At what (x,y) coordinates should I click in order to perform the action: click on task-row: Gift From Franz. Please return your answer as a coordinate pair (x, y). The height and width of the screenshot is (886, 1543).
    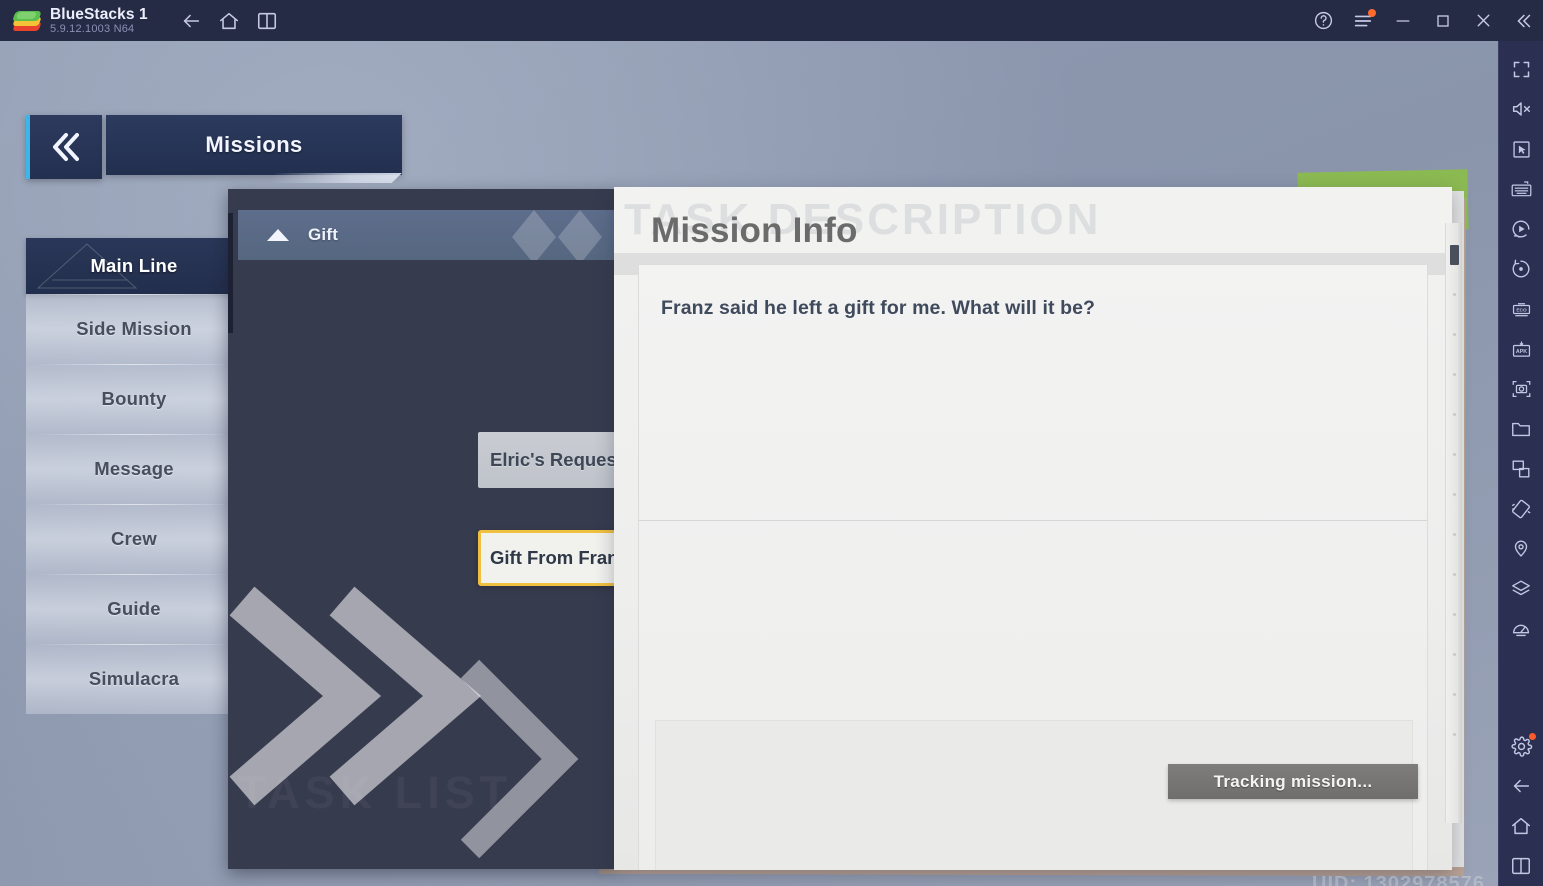
    Looking at the image, I should click on (547, 558).